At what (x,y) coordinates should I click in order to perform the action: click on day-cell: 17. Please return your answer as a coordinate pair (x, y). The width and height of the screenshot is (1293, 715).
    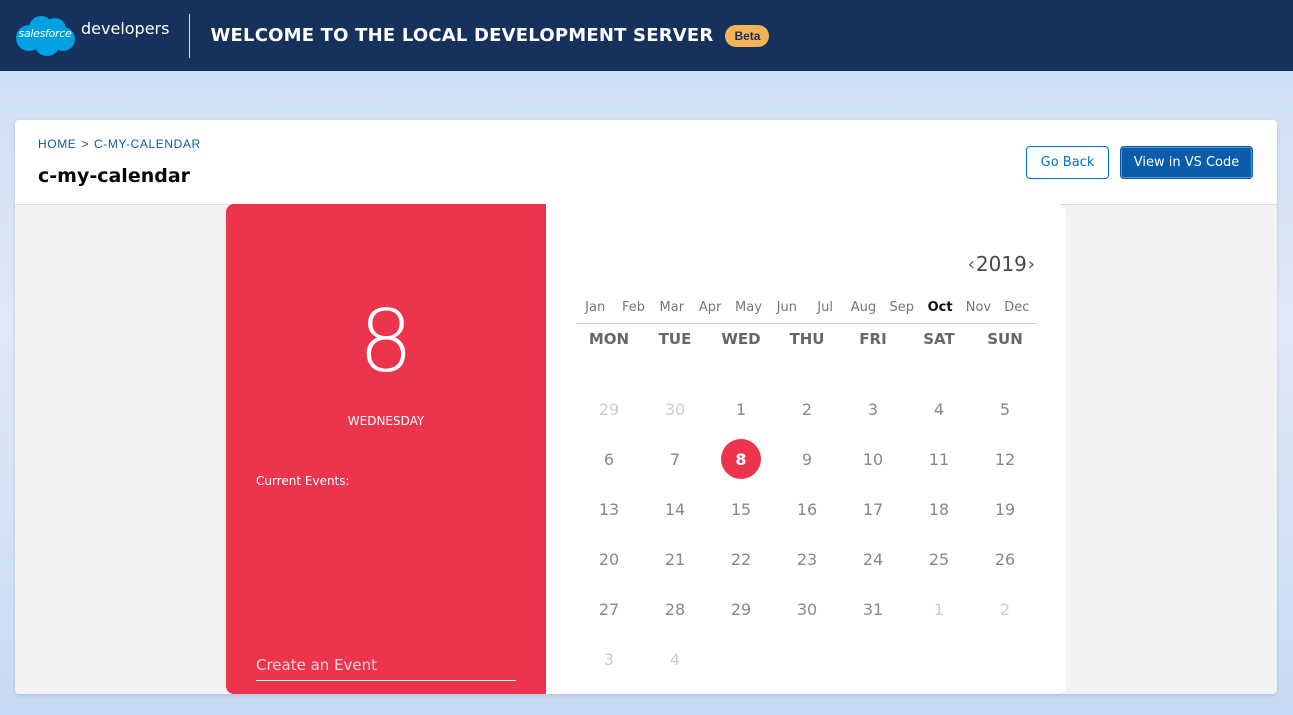
    Looking at the image, I should click on (873, 509).